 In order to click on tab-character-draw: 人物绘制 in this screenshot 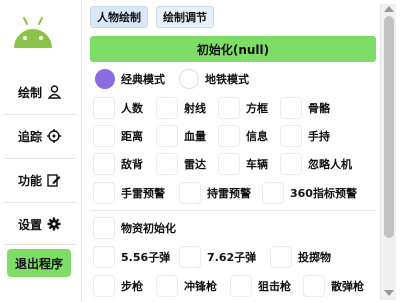, I will do `click(119, 17)`.